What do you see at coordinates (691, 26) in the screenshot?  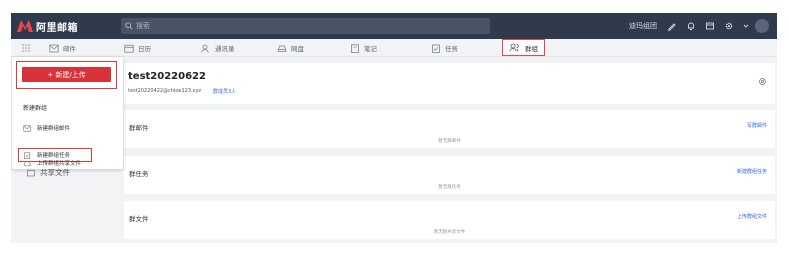 I see `bell-icon` at bounding box center [691, 26].